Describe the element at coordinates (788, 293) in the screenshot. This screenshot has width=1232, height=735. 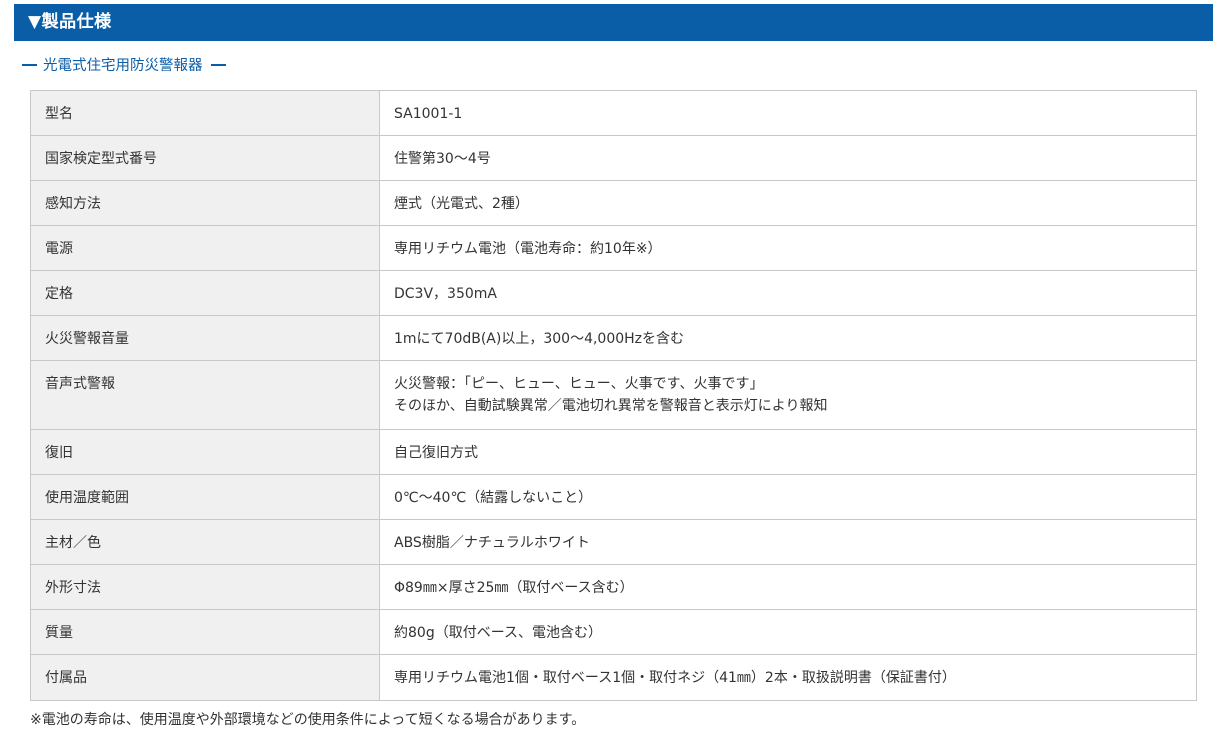
I see `spec-value: DC3V，350mA` at that location.